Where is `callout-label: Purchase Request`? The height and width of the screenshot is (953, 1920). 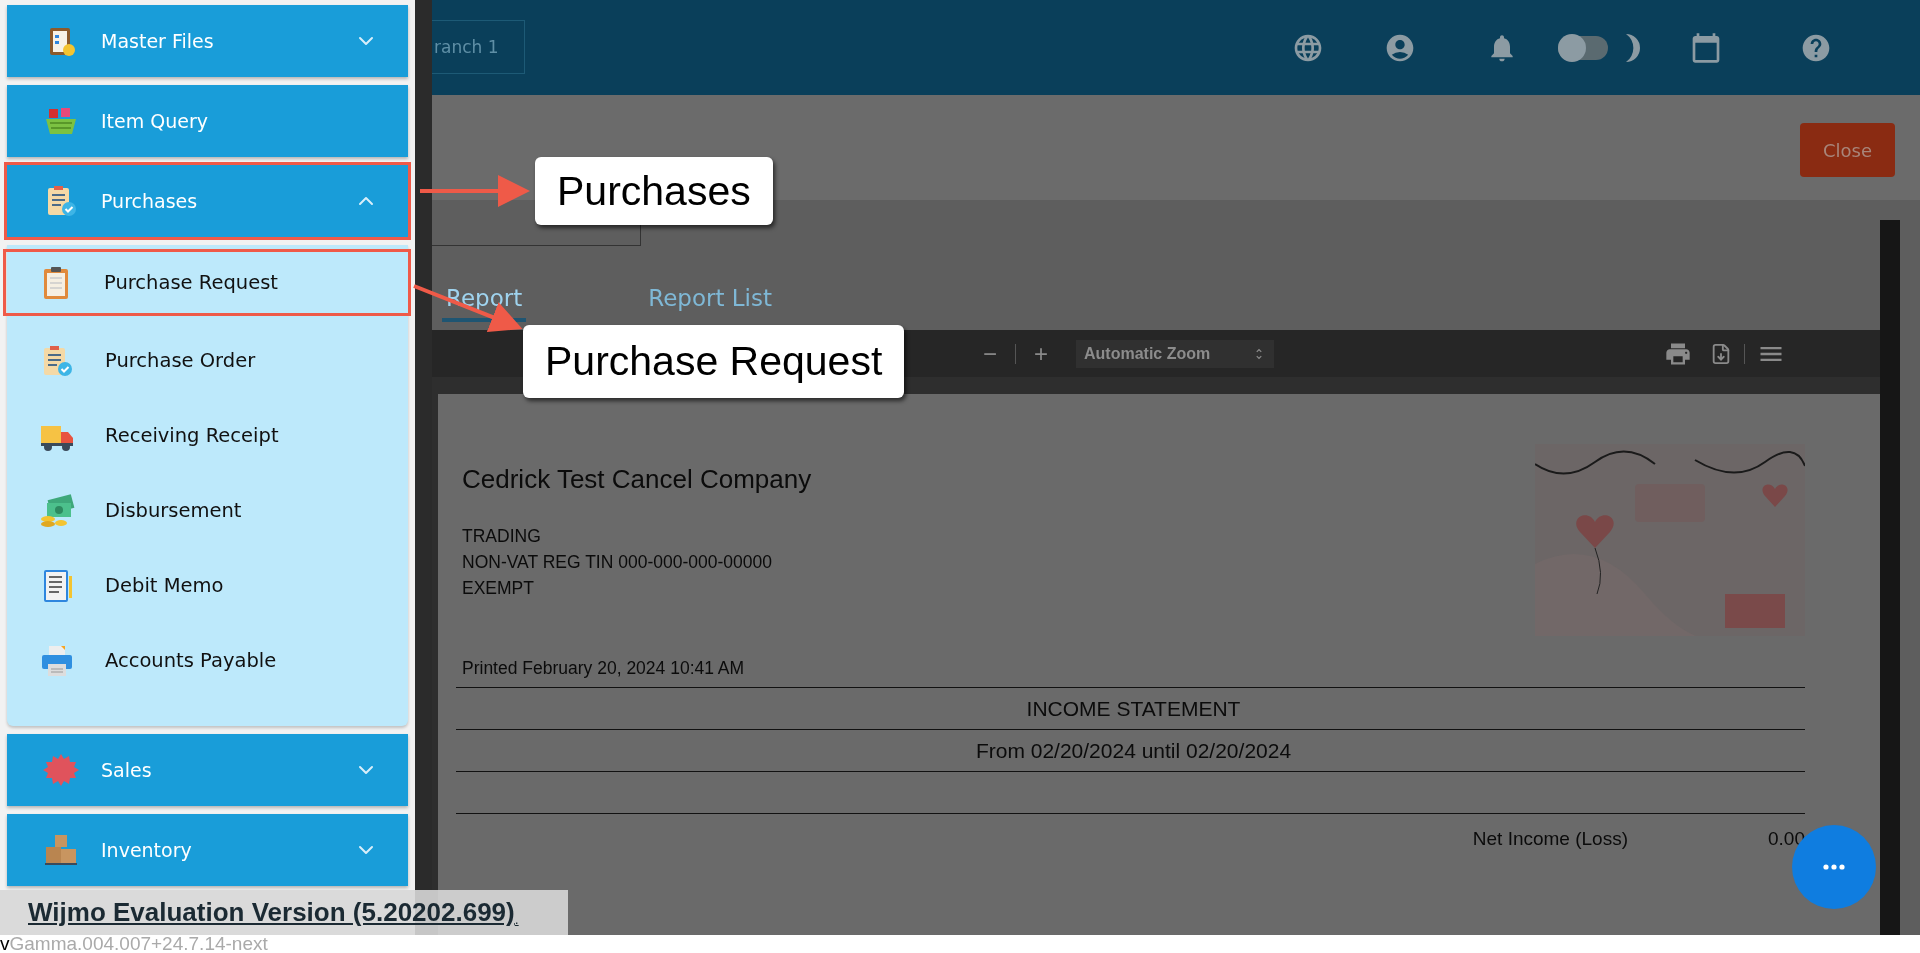 callout-label: Purchase Request is located at coordinates (714, 361).